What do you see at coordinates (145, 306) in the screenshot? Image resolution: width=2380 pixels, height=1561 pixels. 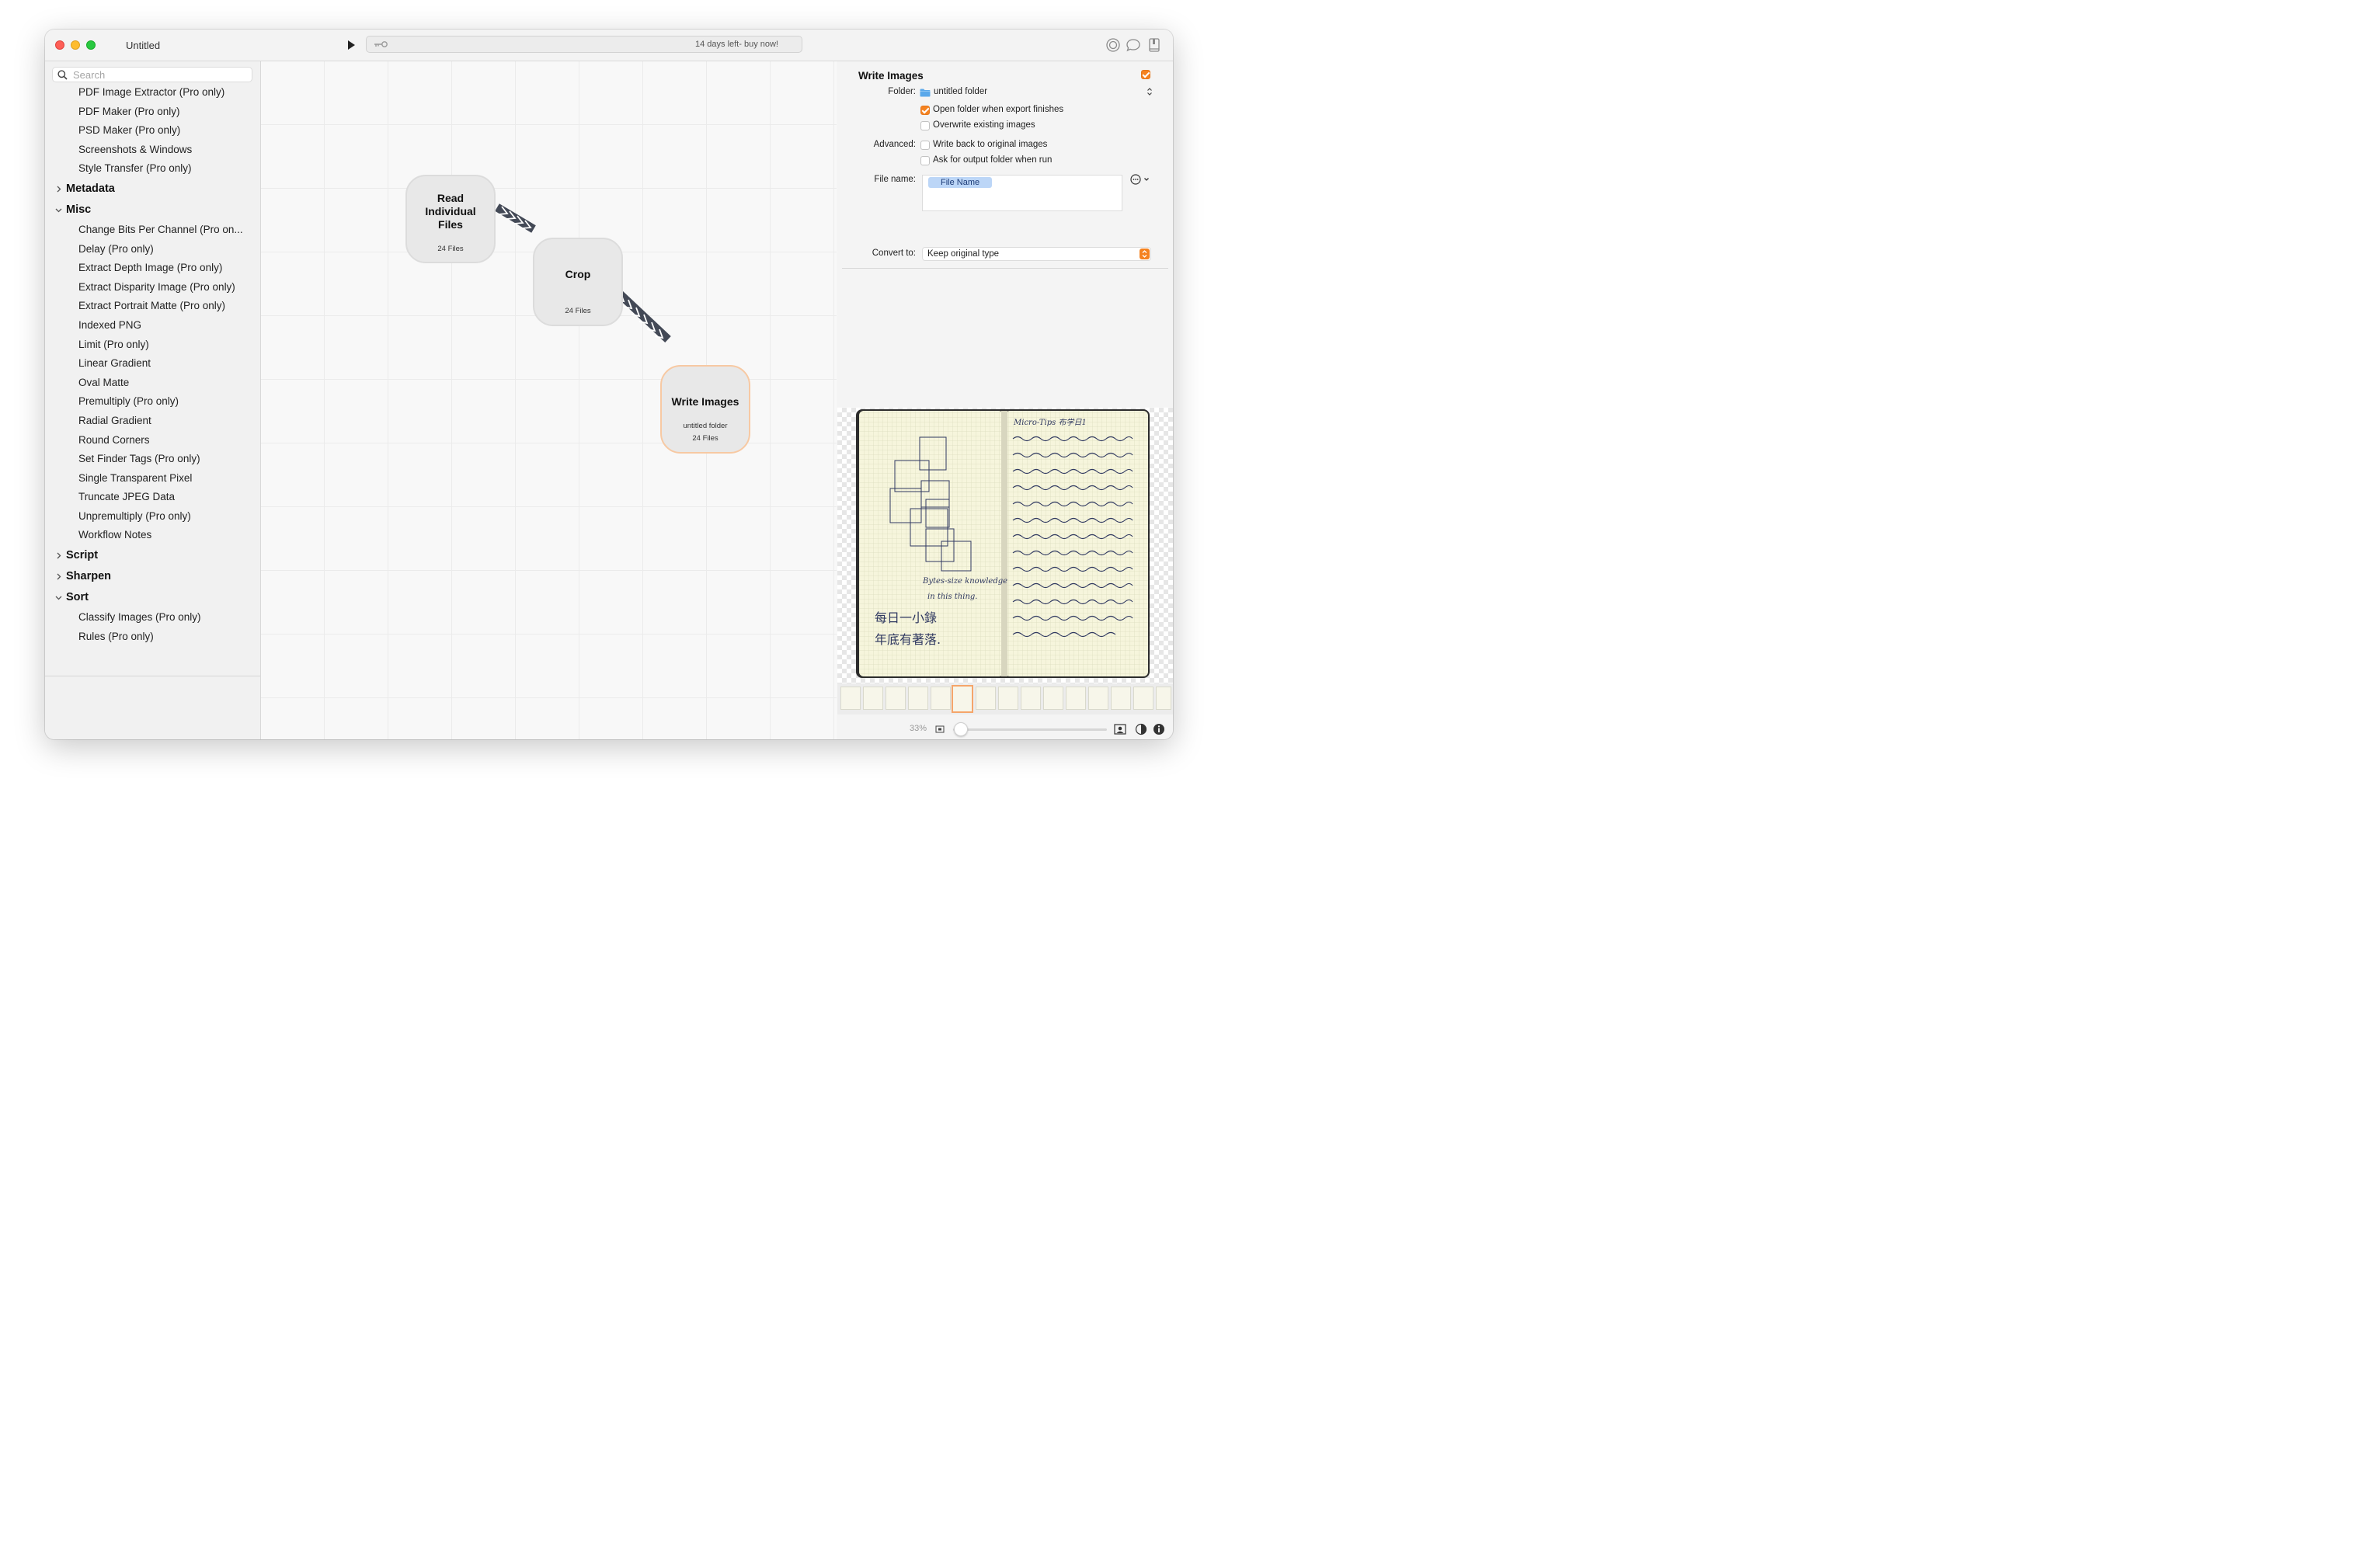 I see `list-item: Extract Portrait Matte (Pro only)` at bounding box center [145, 306].